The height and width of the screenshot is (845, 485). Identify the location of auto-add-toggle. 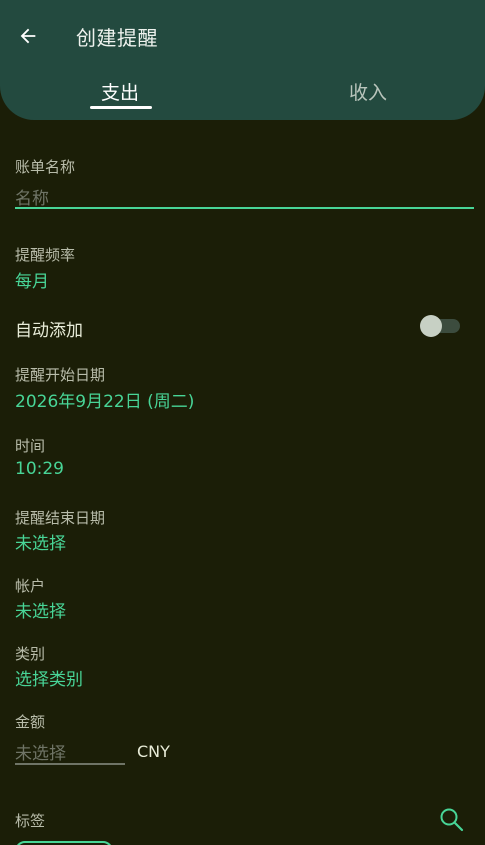
(441, 326).